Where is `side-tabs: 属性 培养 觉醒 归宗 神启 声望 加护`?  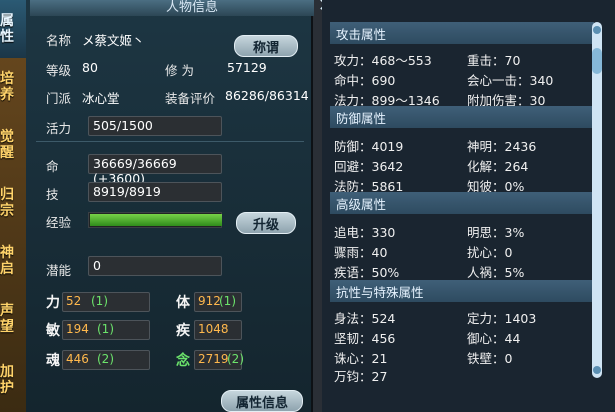
side-tabs: 属性 培养 觉醒 归宗 神启 声望 加护 is located at coordinates (13, 206).